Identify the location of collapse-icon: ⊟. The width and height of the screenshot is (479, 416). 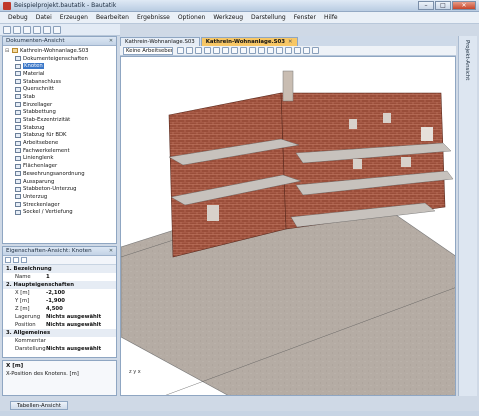
(7, 51).